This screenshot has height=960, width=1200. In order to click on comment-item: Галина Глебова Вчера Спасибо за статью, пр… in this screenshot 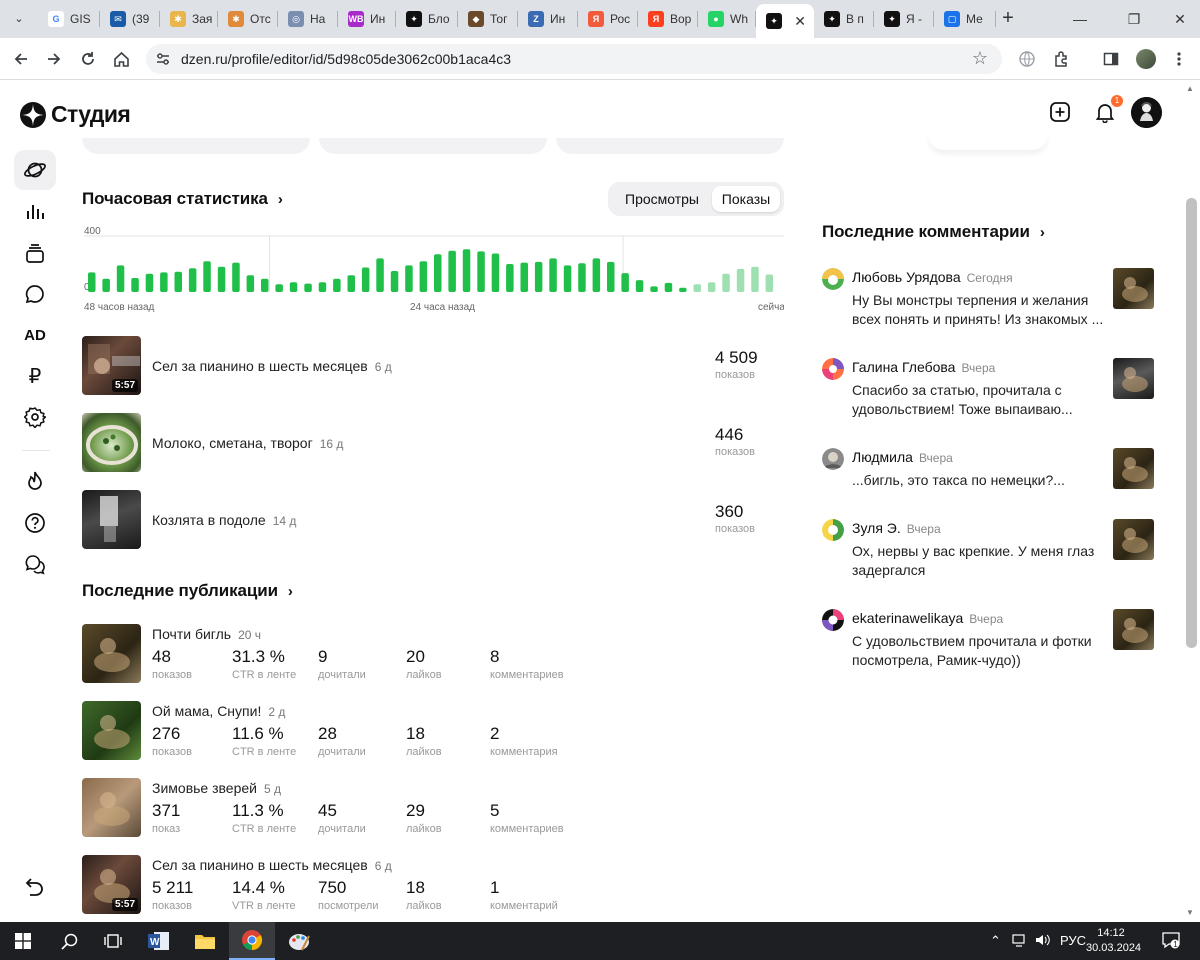, I will do `click(989, 394)`.